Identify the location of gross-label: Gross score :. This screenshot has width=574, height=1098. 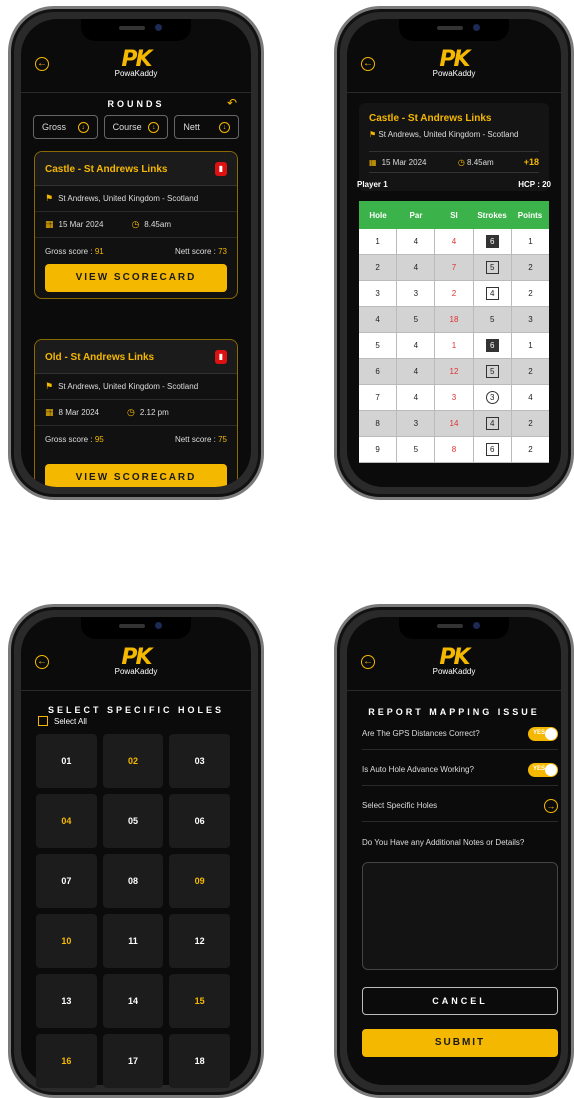
(69, 251).